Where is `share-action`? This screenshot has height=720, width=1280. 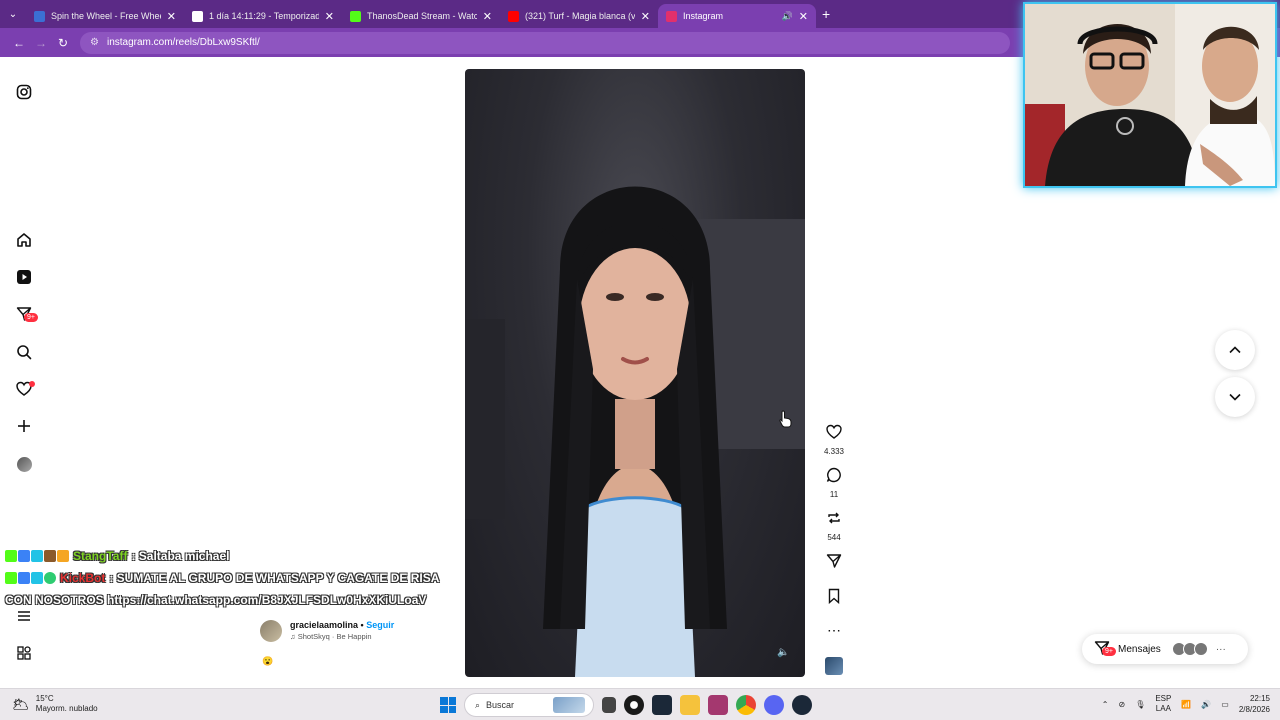 share-action is located at coordinates (834, 563).